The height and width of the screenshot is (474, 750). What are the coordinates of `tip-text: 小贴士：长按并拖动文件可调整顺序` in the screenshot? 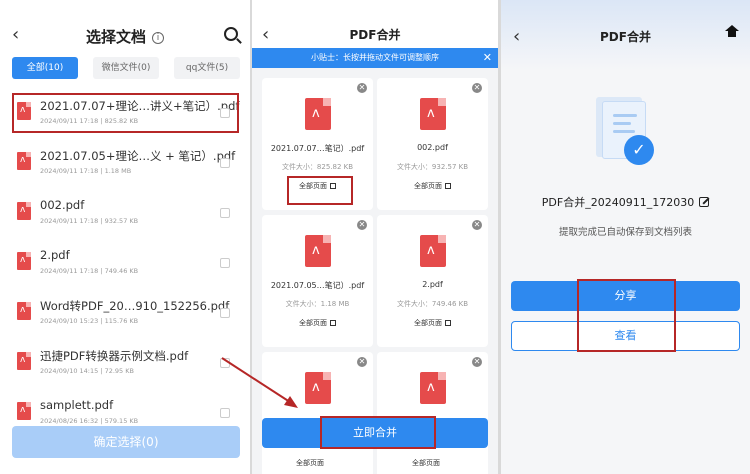 It's located at (375, 57).